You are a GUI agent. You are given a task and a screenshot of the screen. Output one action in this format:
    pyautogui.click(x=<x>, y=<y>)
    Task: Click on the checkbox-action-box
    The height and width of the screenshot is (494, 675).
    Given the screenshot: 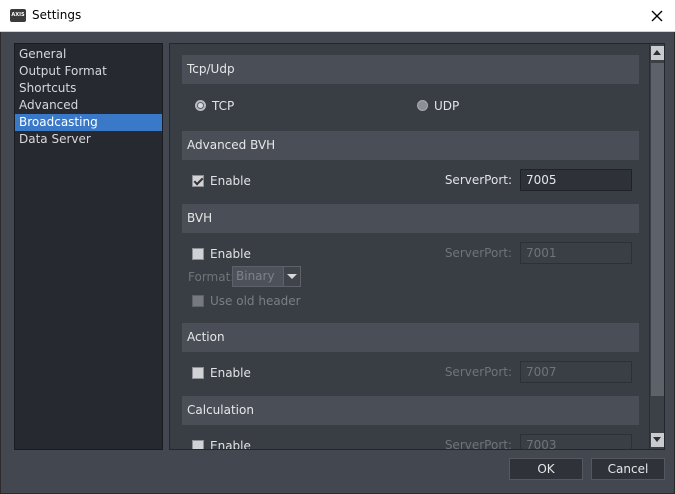 What is the action you would take?
    pyautogui.click(x=198, y=372)
    